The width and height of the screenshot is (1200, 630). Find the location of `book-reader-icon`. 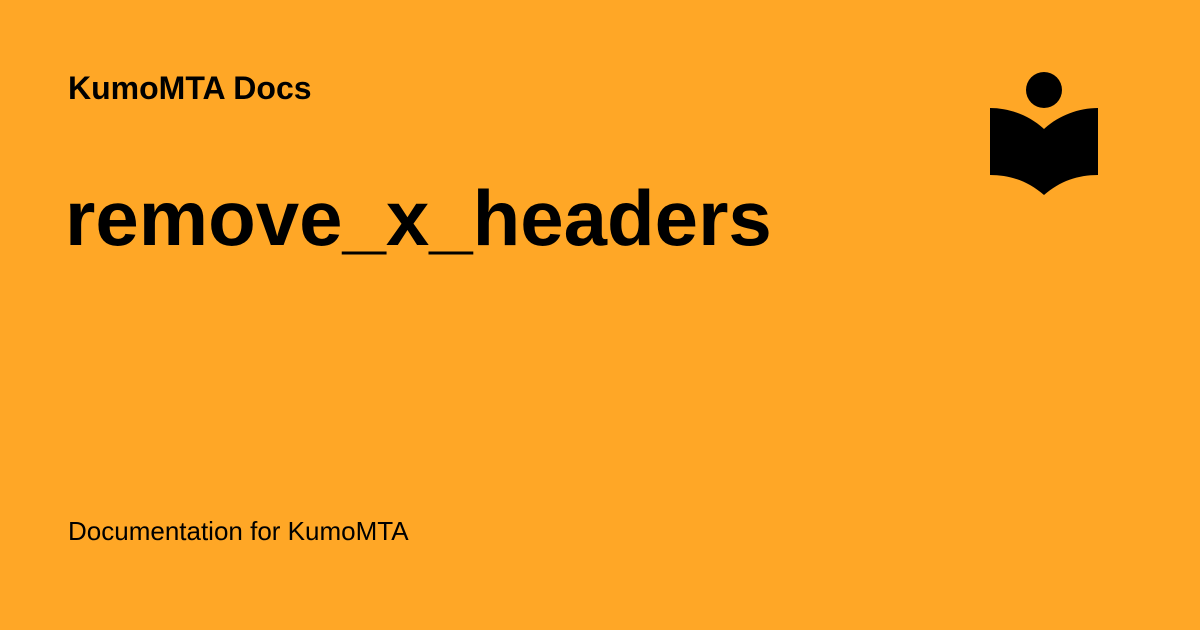

book-reader-icon is located at coordinates (1044, 133).